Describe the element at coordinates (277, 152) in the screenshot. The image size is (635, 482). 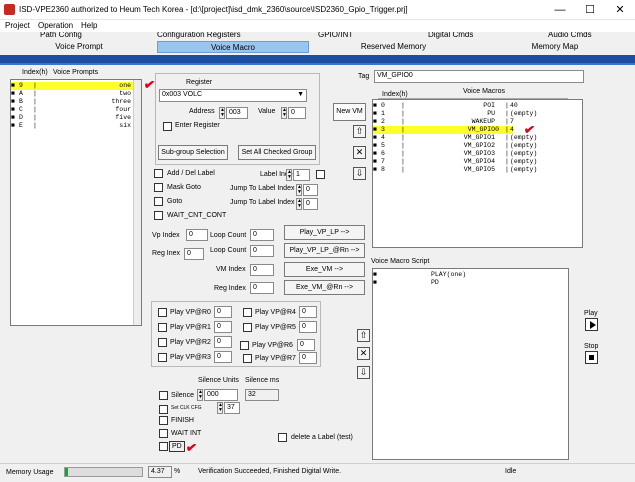
I see `set-all-checked-group-button: Set All Checked Group` at that location.